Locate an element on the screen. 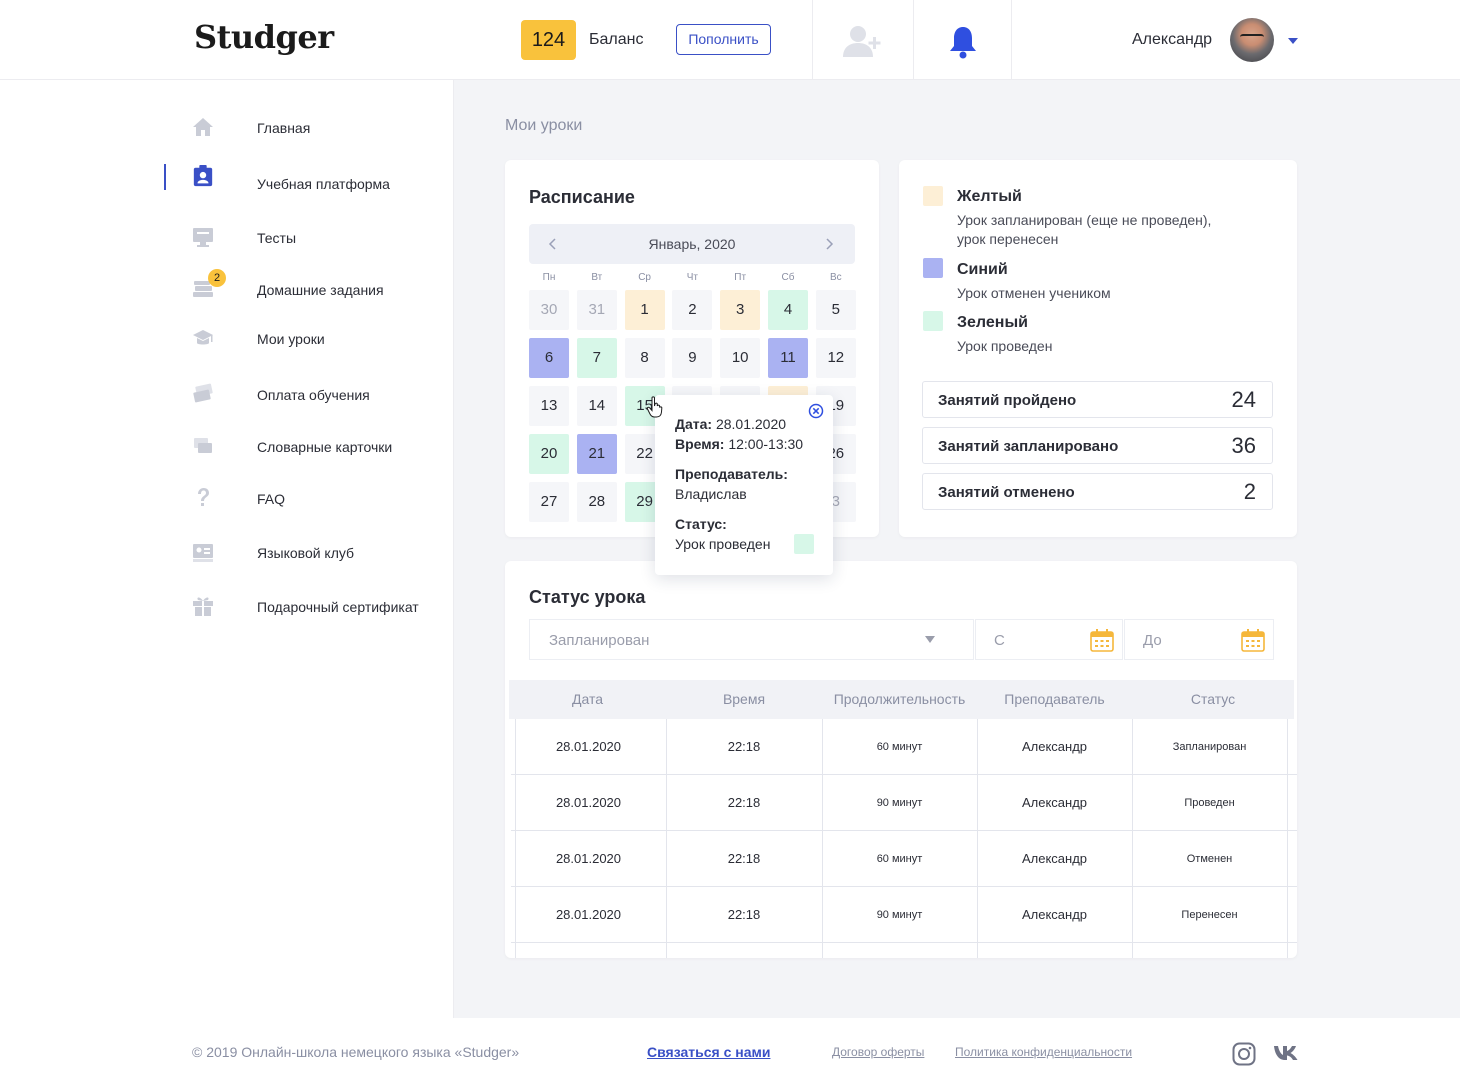 This screenshot has width=1460, height=1089. contact-link: Связаться с нами is located at coordinates (708, 1052).